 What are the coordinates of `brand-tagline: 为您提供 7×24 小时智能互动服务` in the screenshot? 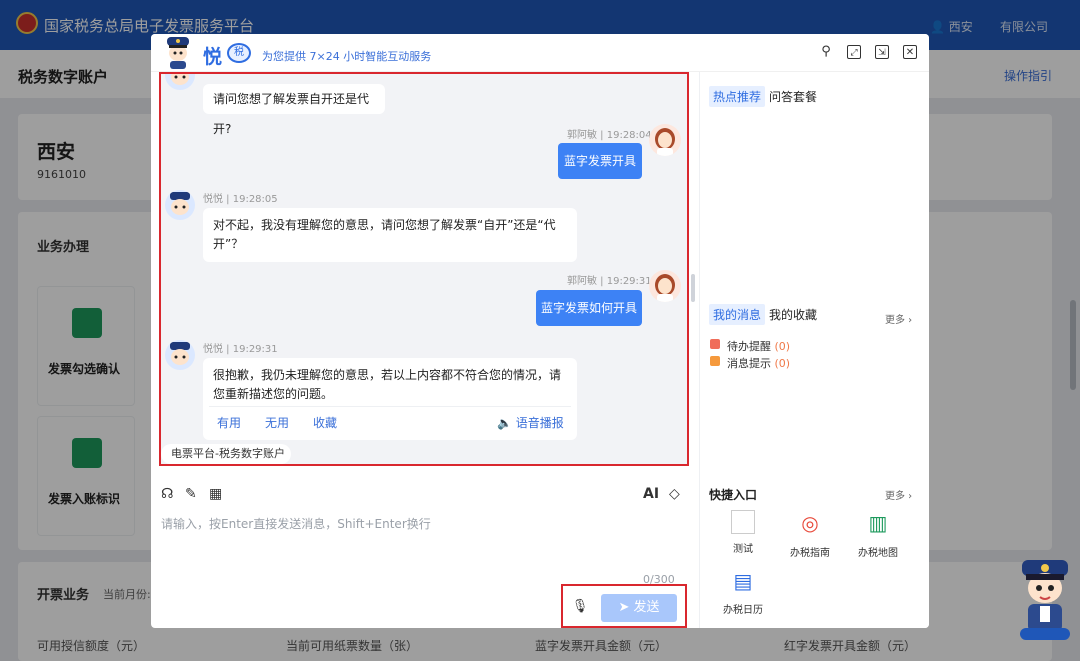 It's located at (347, 56).